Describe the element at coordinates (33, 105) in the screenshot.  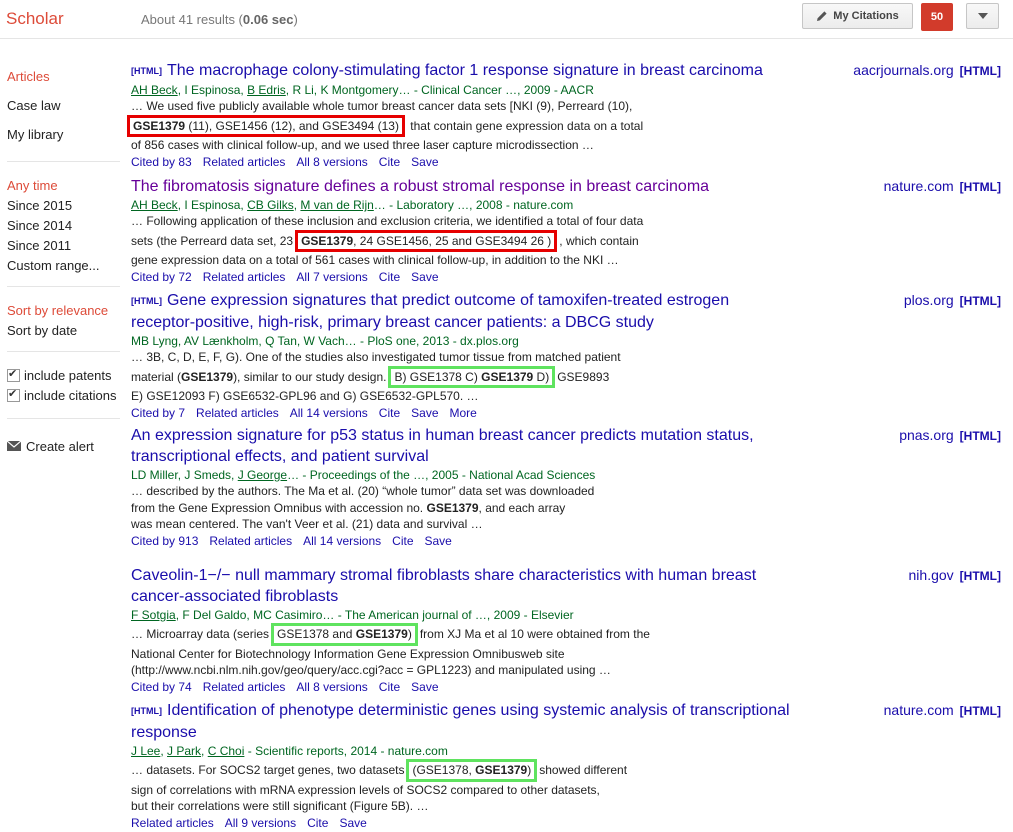
I see `sidebar-item-case-law: Case law` at that location.